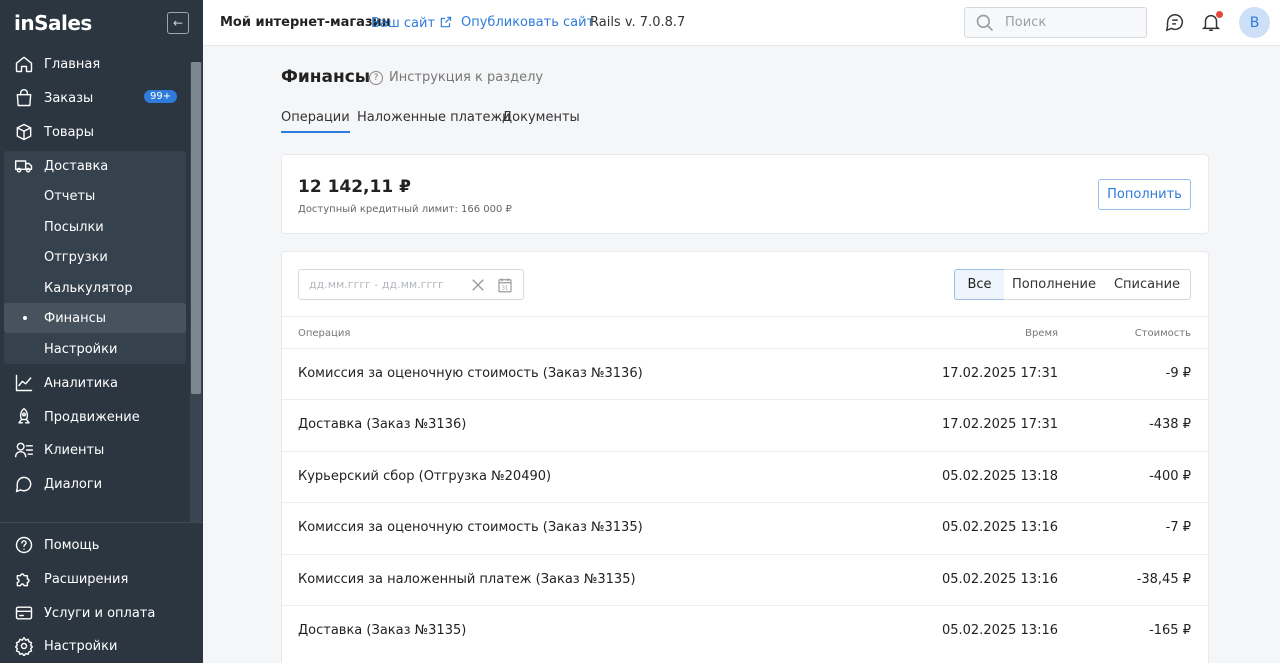  I want to click on sidebar-item-billing: Услуги и оплата, so click(94, 613).